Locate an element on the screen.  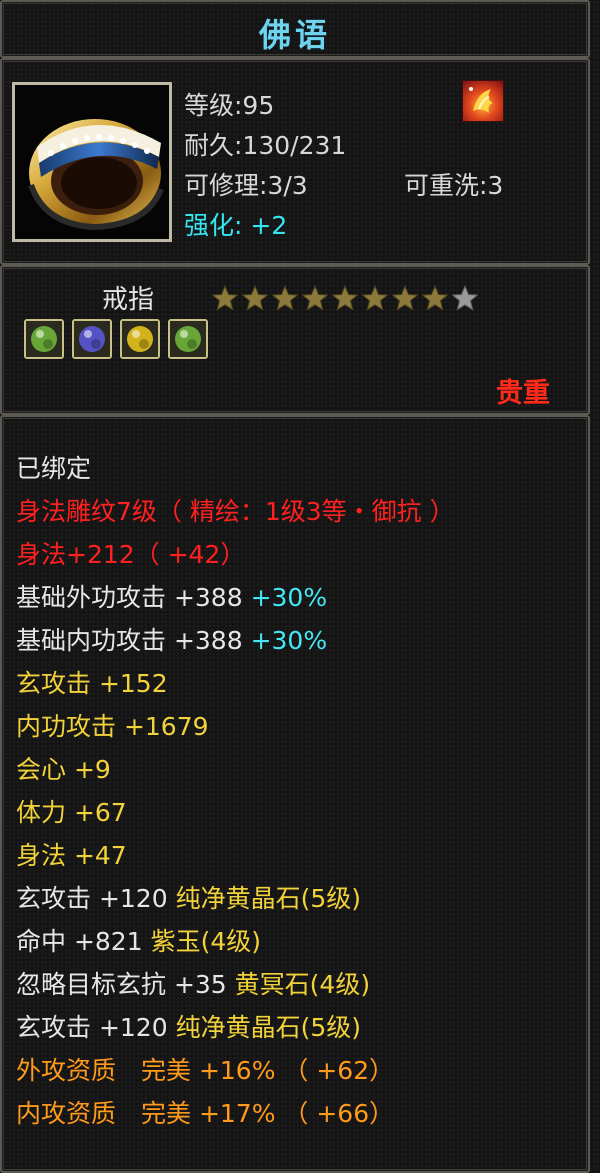
crit-stat: 会心 +9 is located at coordinates (63, 769).